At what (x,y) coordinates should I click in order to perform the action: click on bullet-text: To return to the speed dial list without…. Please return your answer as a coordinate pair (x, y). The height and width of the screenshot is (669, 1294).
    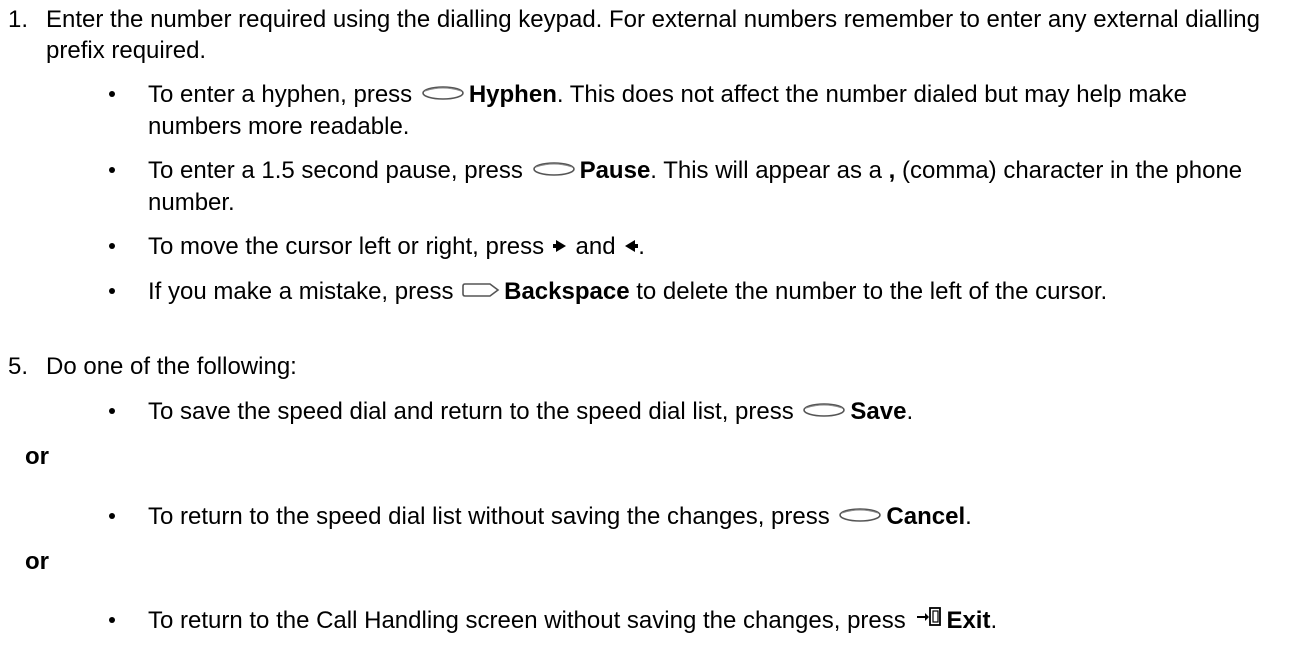
    Looking at the image, I should click on (717, 517).